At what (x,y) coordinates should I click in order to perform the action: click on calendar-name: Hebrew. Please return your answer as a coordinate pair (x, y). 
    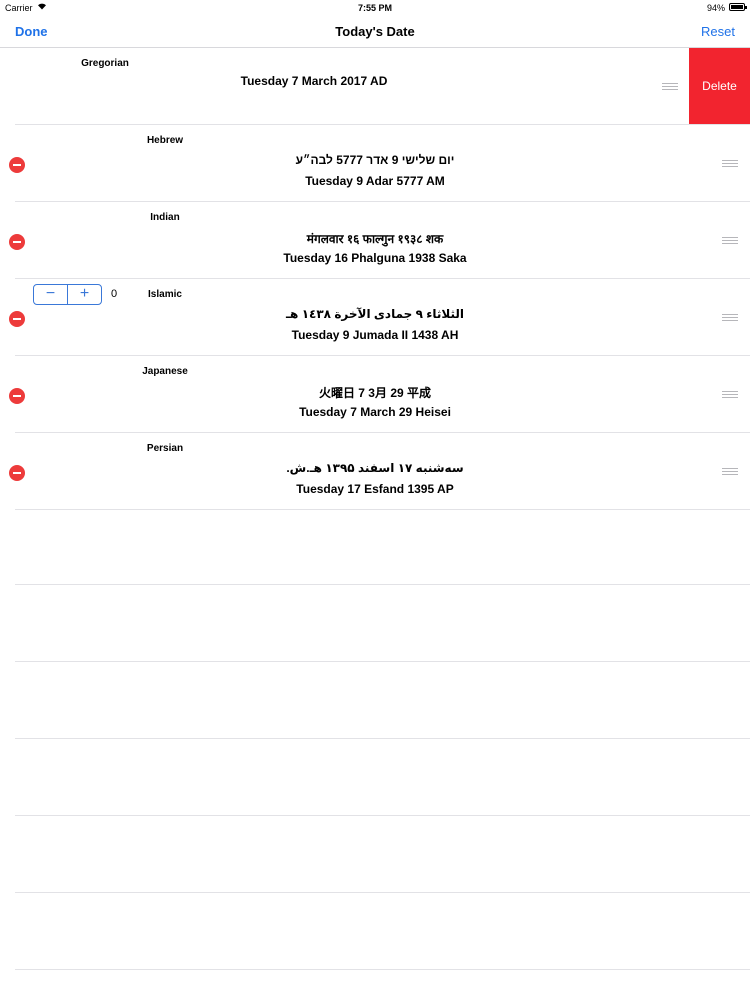
    Looking at the image, I should click on (165, 140).